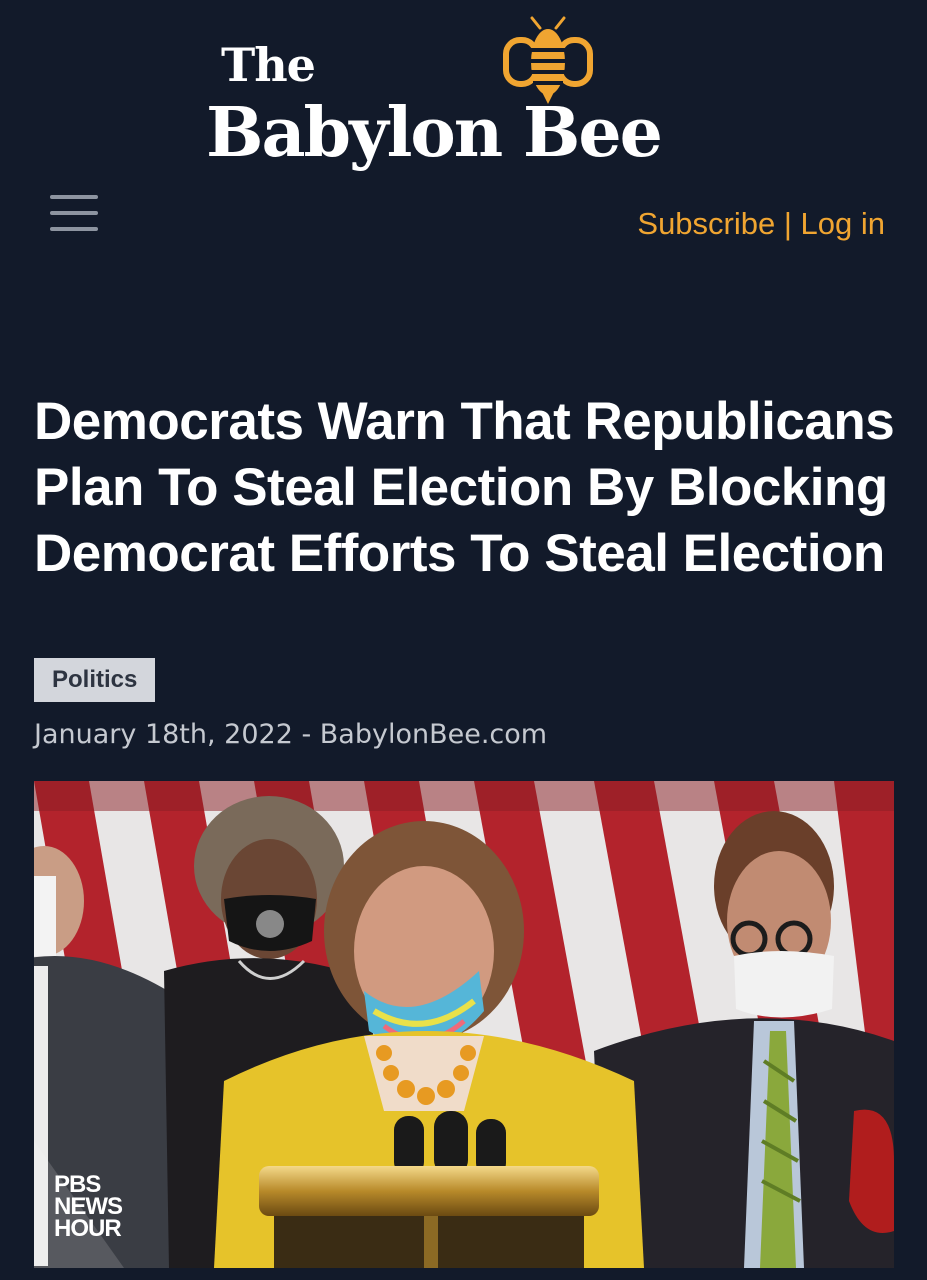  Describe the element at coordinates (75, 214) in the screenshot. I see `hamburger-menu-icon` at that location.